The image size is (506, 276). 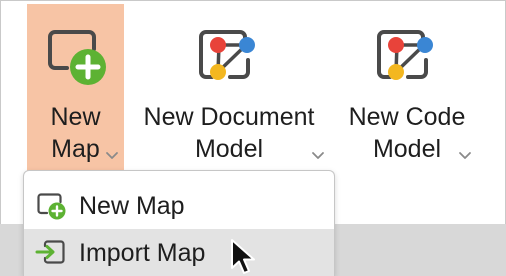 What do you see at coordinates (75, 88) in the screenshot?
I see `new-map-button: New Map` at bounding box center [75, 88].